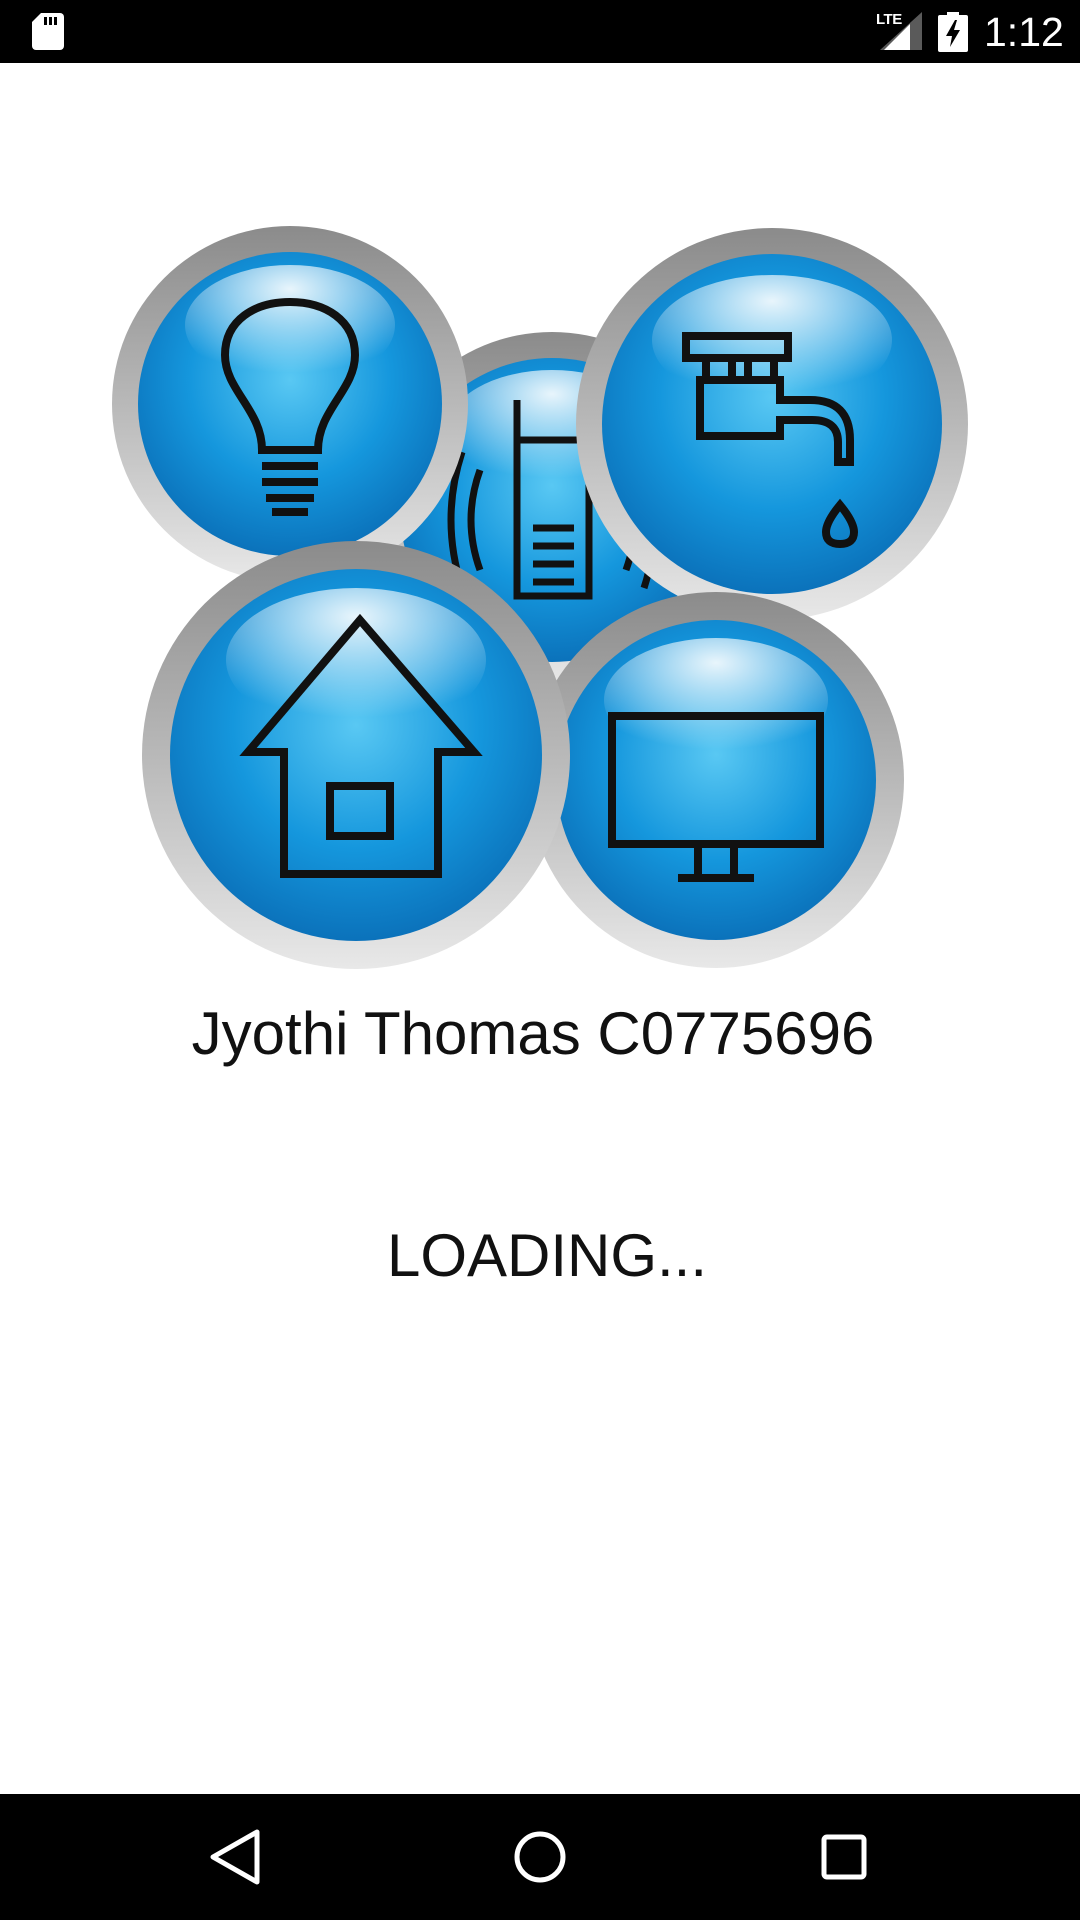  I want to click on recents-button, so click(844, 1857).